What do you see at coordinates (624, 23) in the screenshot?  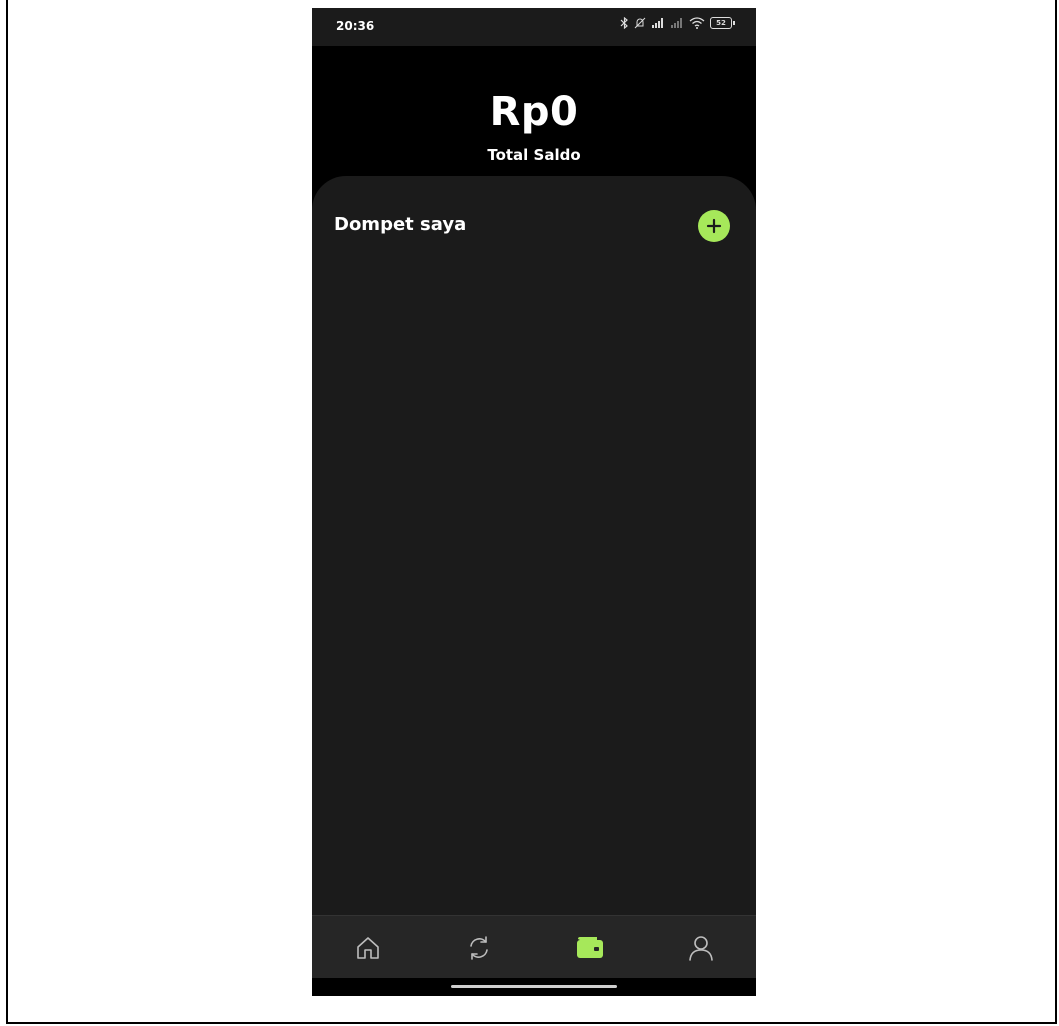 I see `bluetooth-icon` at bounding box center [624, 23].